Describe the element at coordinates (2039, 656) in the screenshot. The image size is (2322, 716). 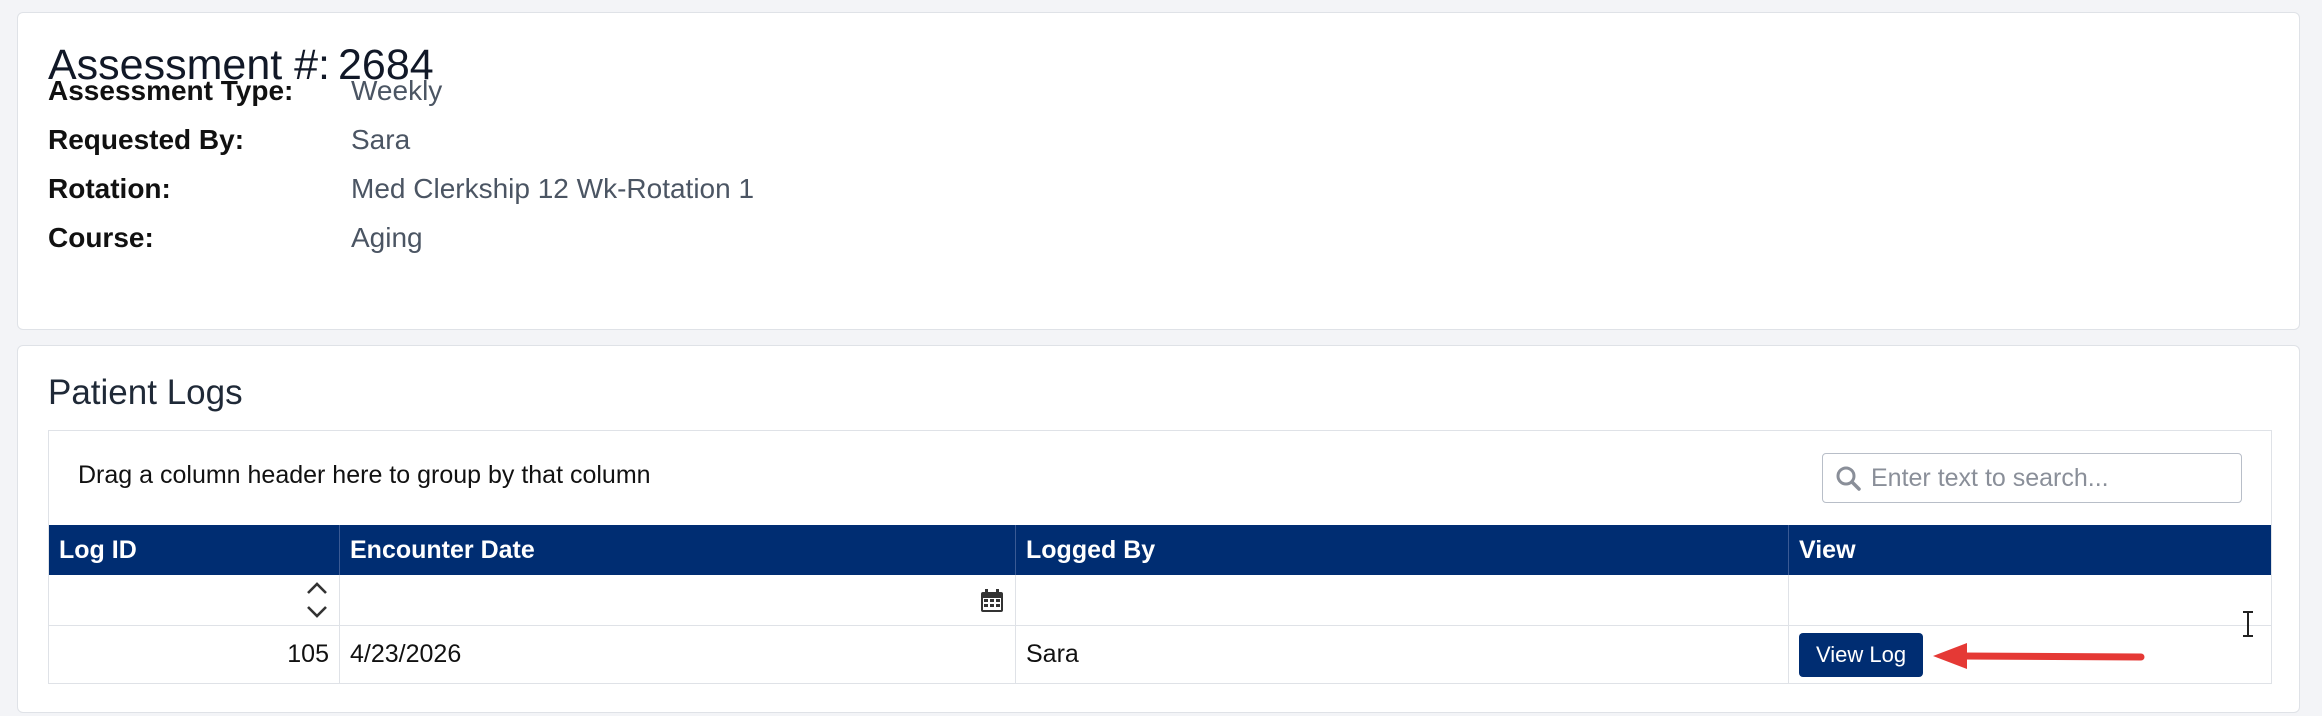
I see `arrow-icon` at that location.